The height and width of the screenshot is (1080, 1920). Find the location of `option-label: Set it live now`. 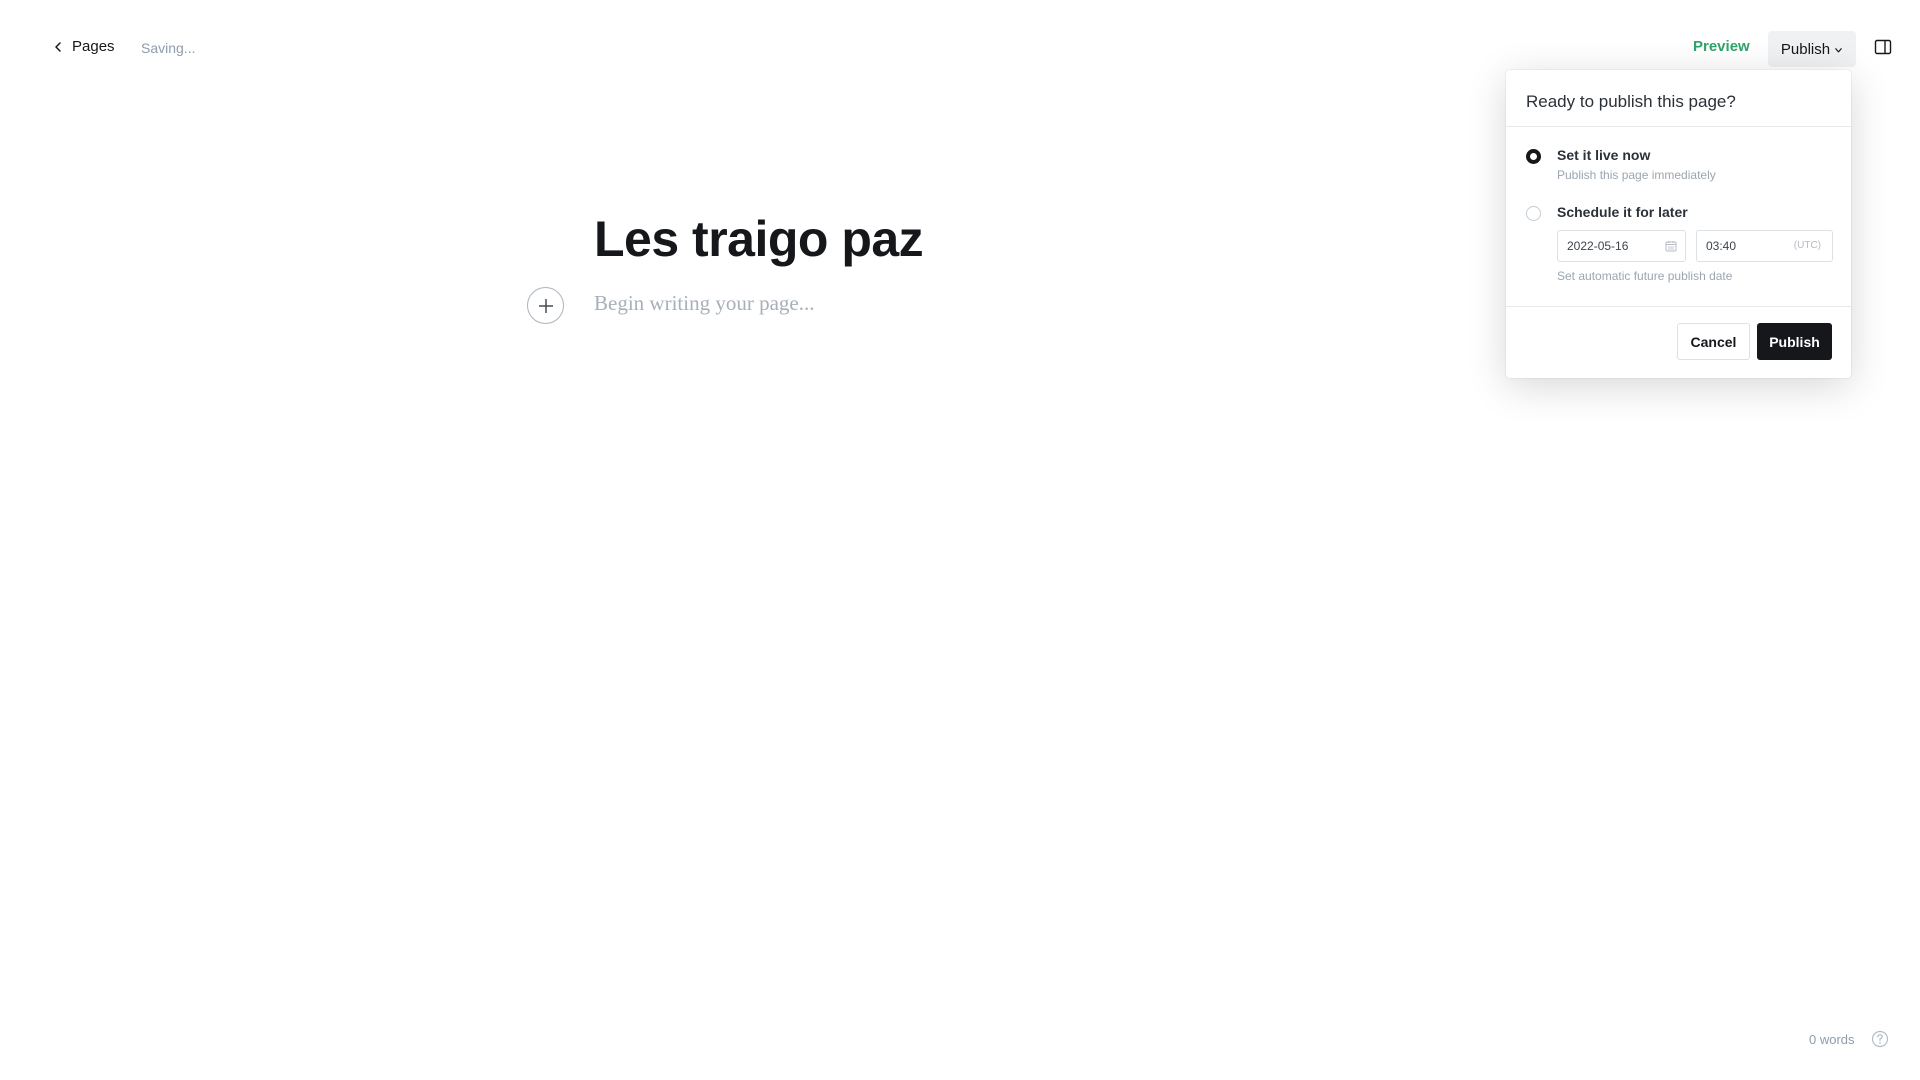

option-label: Set it live now is located at coordinates (1604, 155).